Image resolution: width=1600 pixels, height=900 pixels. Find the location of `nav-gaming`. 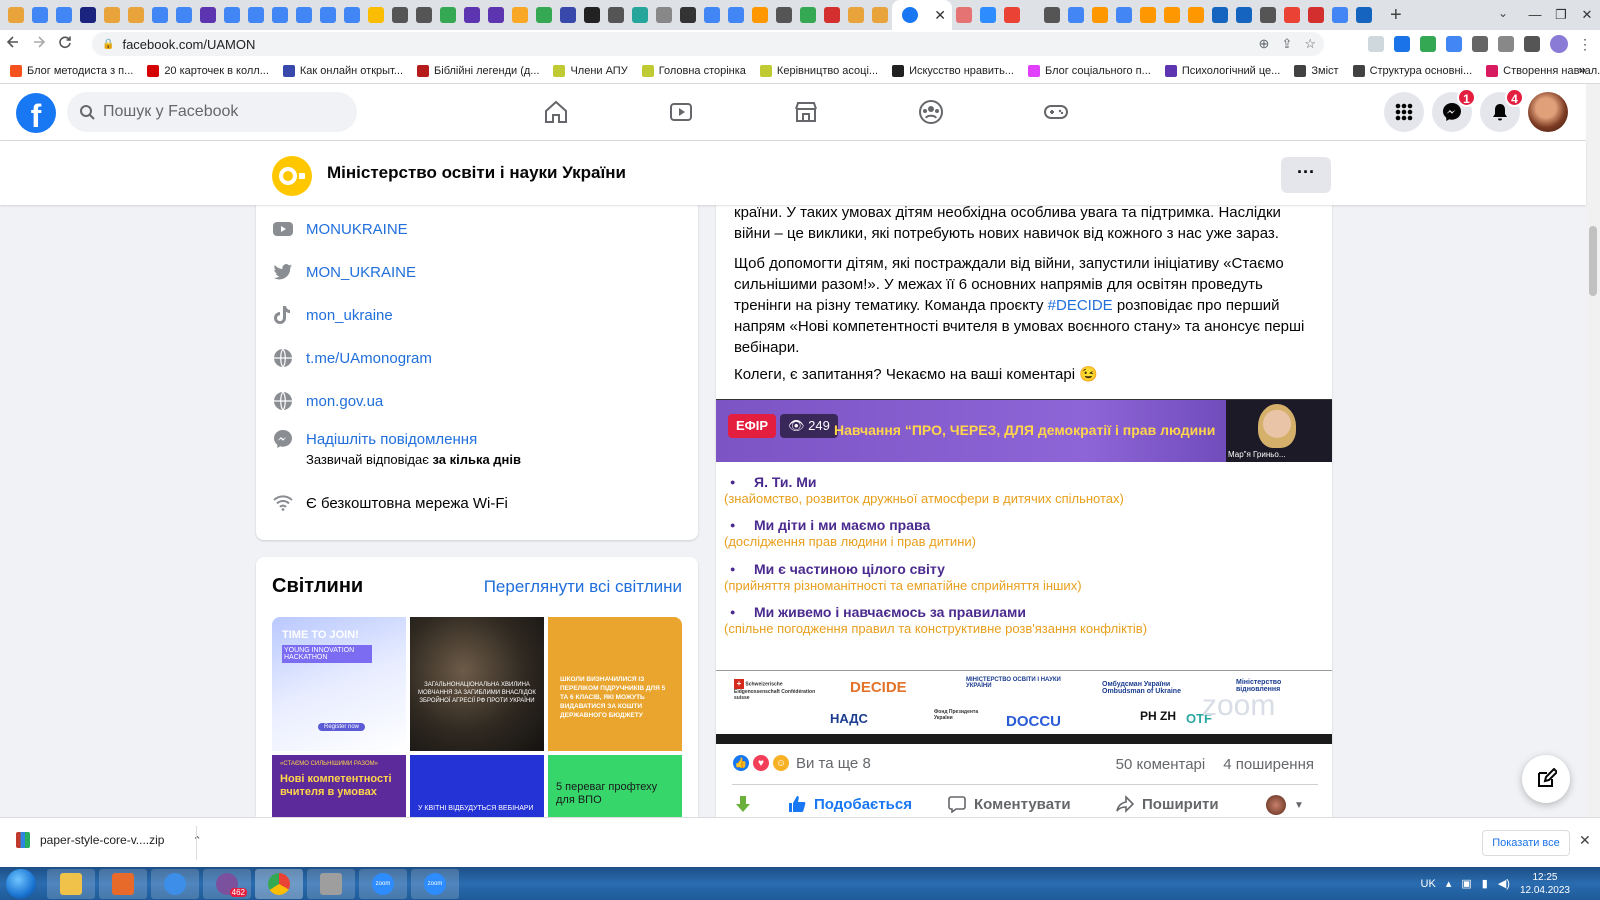

nav-gaming is located at coordinates (1055, 112).